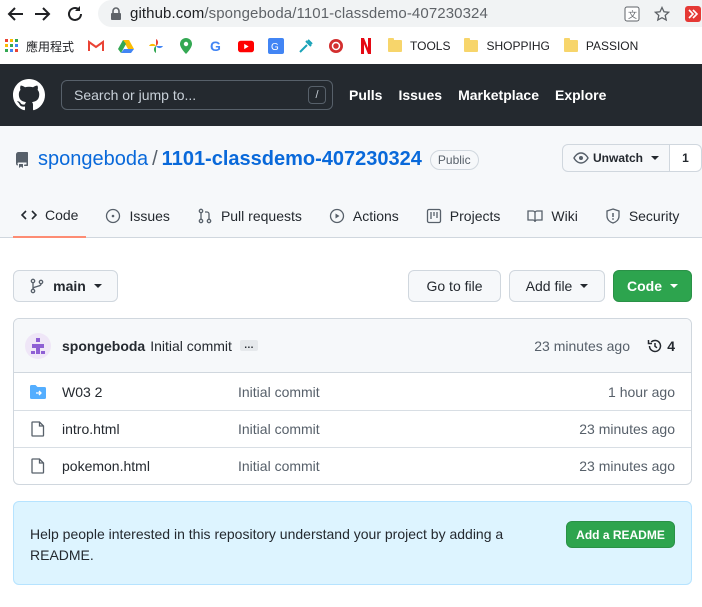 The image size is (702, 607). What do you see at coordinates (292, 159) in the screenshot?
I see `repo-name-link: 1101-classdemo-407230324` at bounding box center [292, 159].